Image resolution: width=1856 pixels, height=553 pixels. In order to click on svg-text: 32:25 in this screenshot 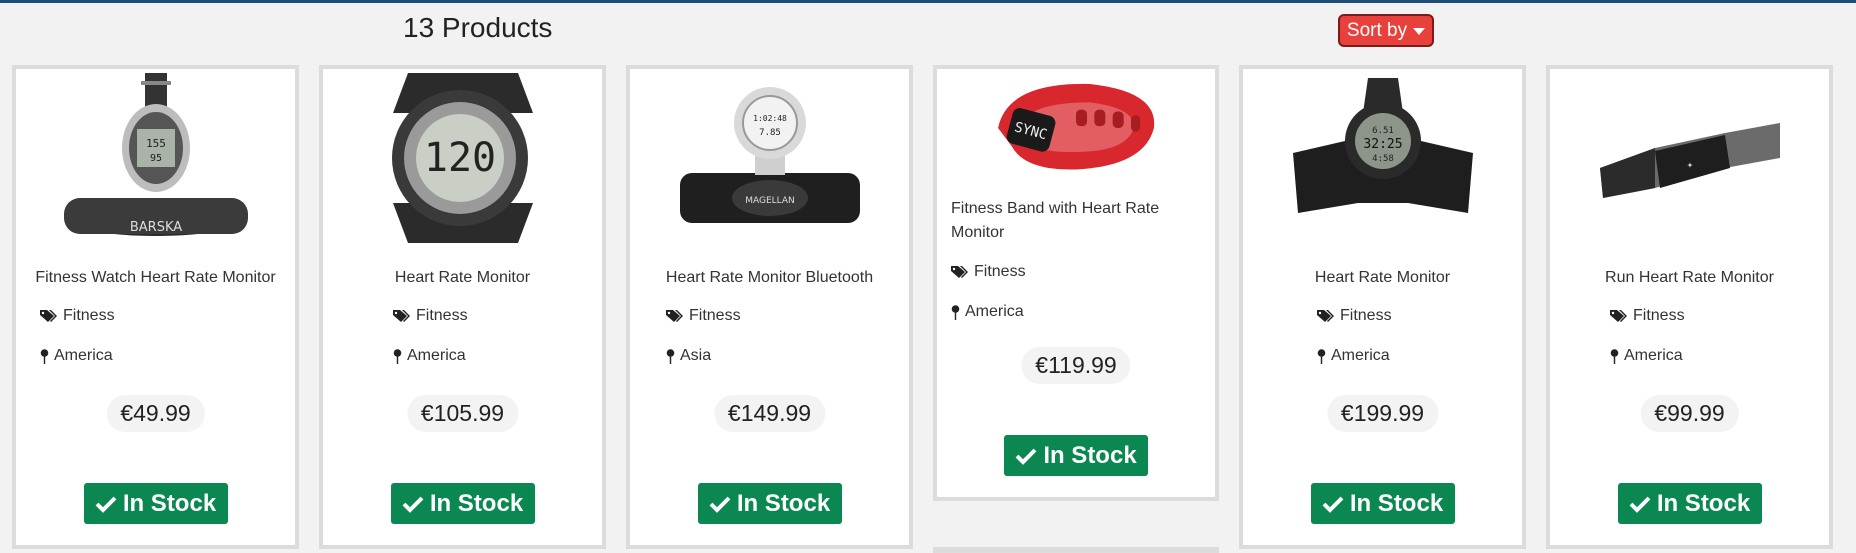, I will do `click(1382, 144)`.